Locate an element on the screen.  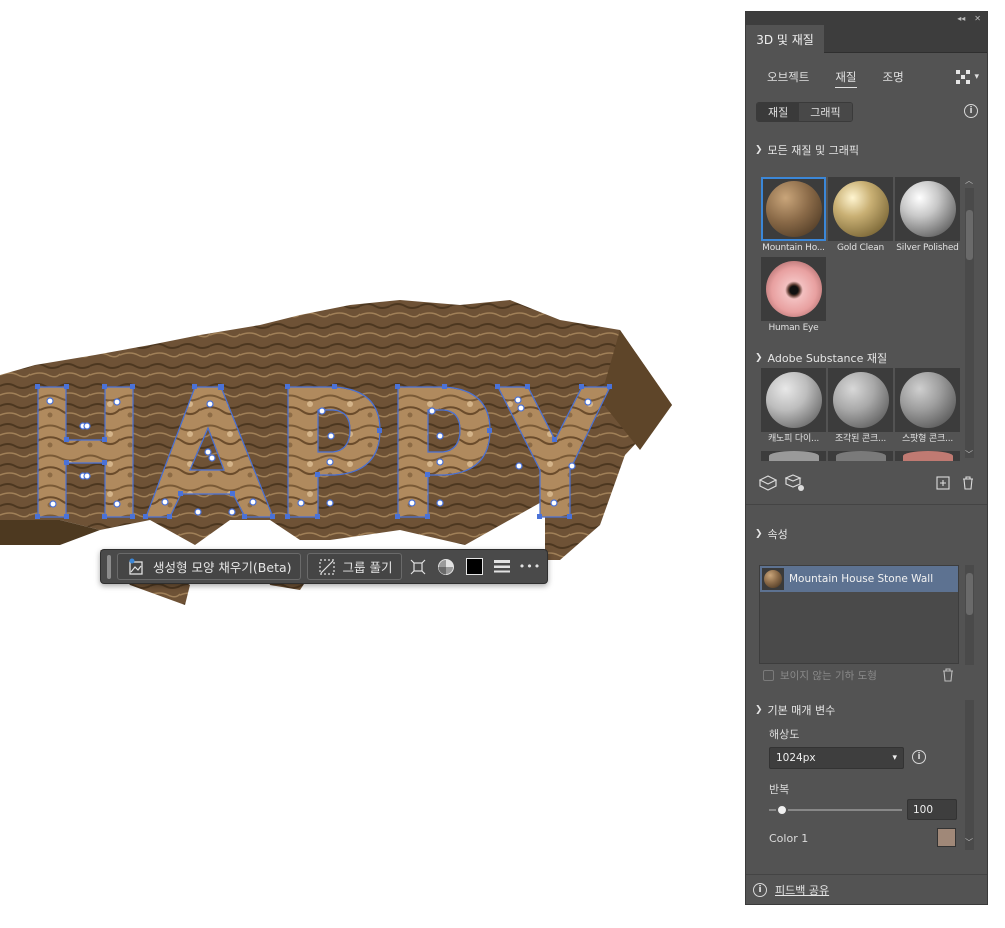
recolor-icon is located at coordinates (446, 567).